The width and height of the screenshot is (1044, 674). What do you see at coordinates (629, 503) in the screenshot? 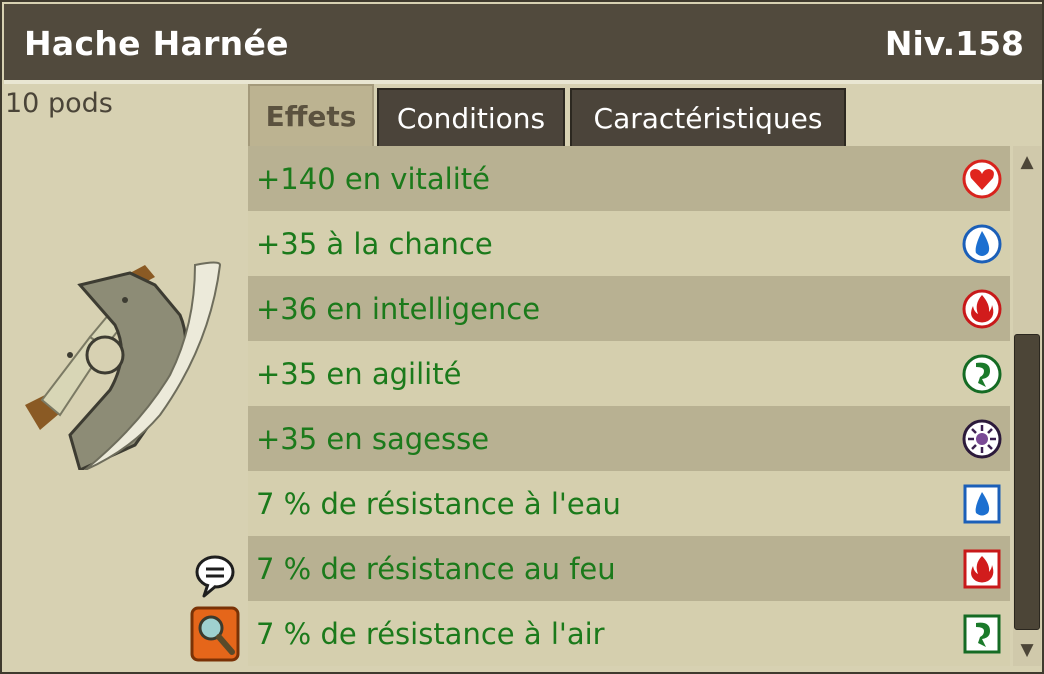
I see `effect-row: 7 % de résistance à l'eau` at bounding box center [629, 503].